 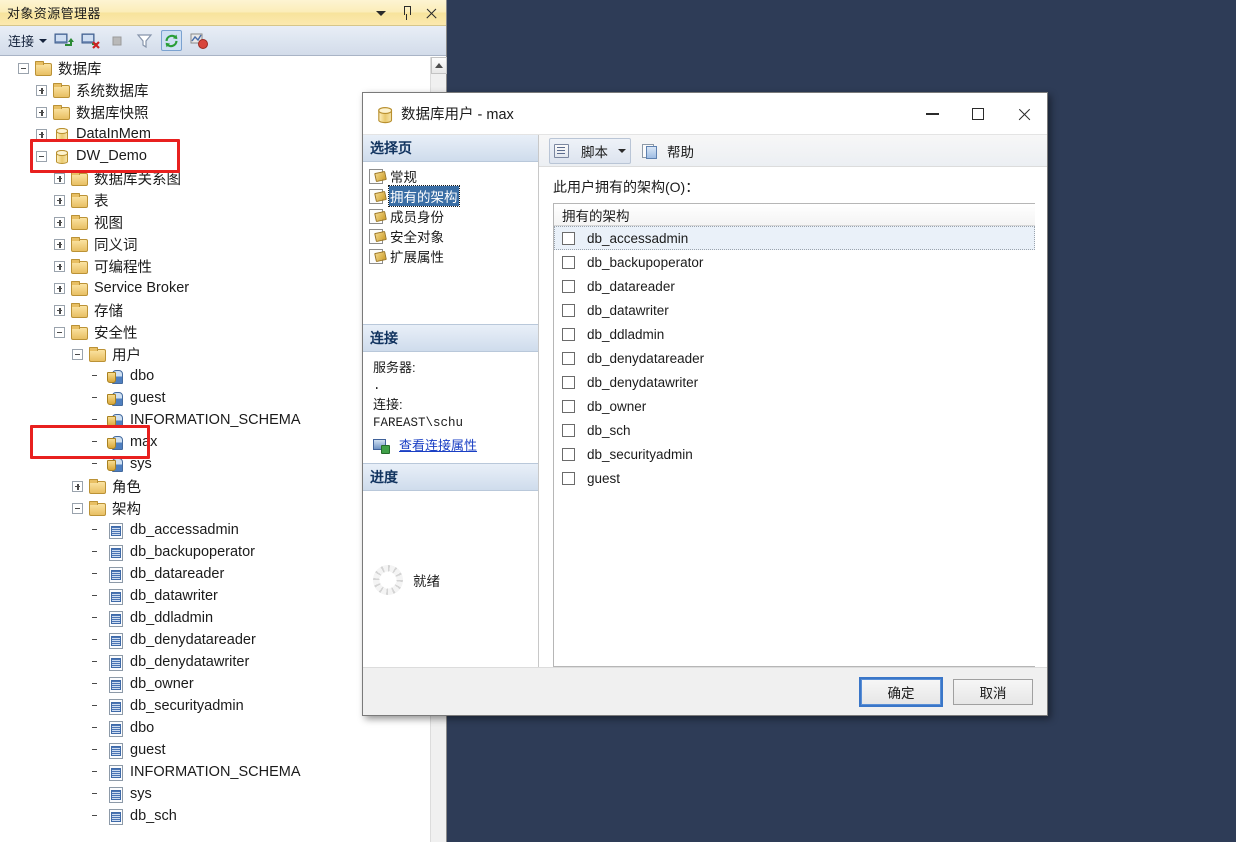 I want to click on scroll-up-arrow-icon, so click(x=439, y=65).